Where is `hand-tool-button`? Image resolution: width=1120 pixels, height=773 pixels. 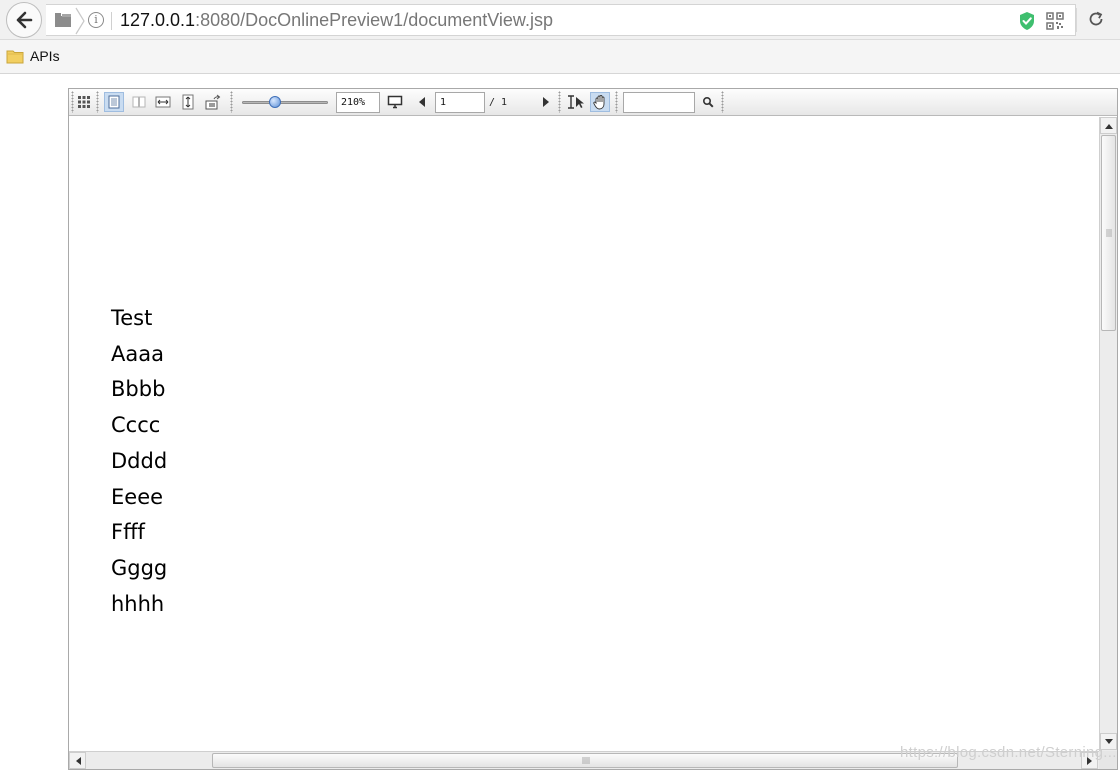
hand-tool-button is located at coordinates (600, 102).